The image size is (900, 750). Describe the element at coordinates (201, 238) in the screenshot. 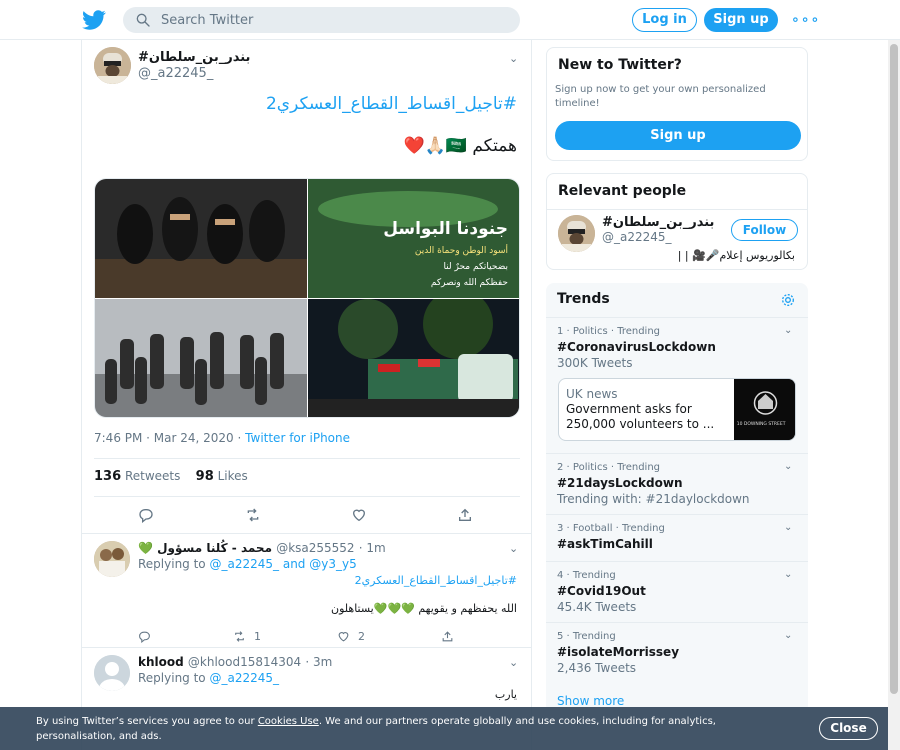

I see `media-image-soldiers-masked` at that location.